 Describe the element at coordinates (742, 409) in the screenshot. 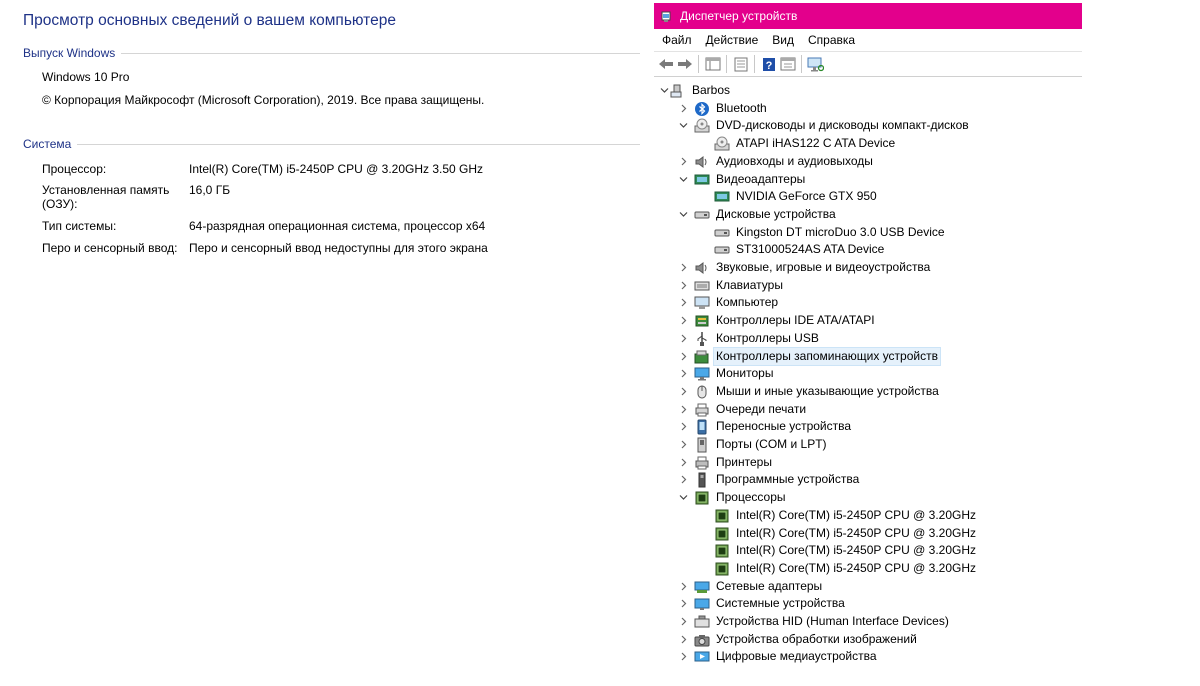

I see `tree-category: Очереди печати` at that location.